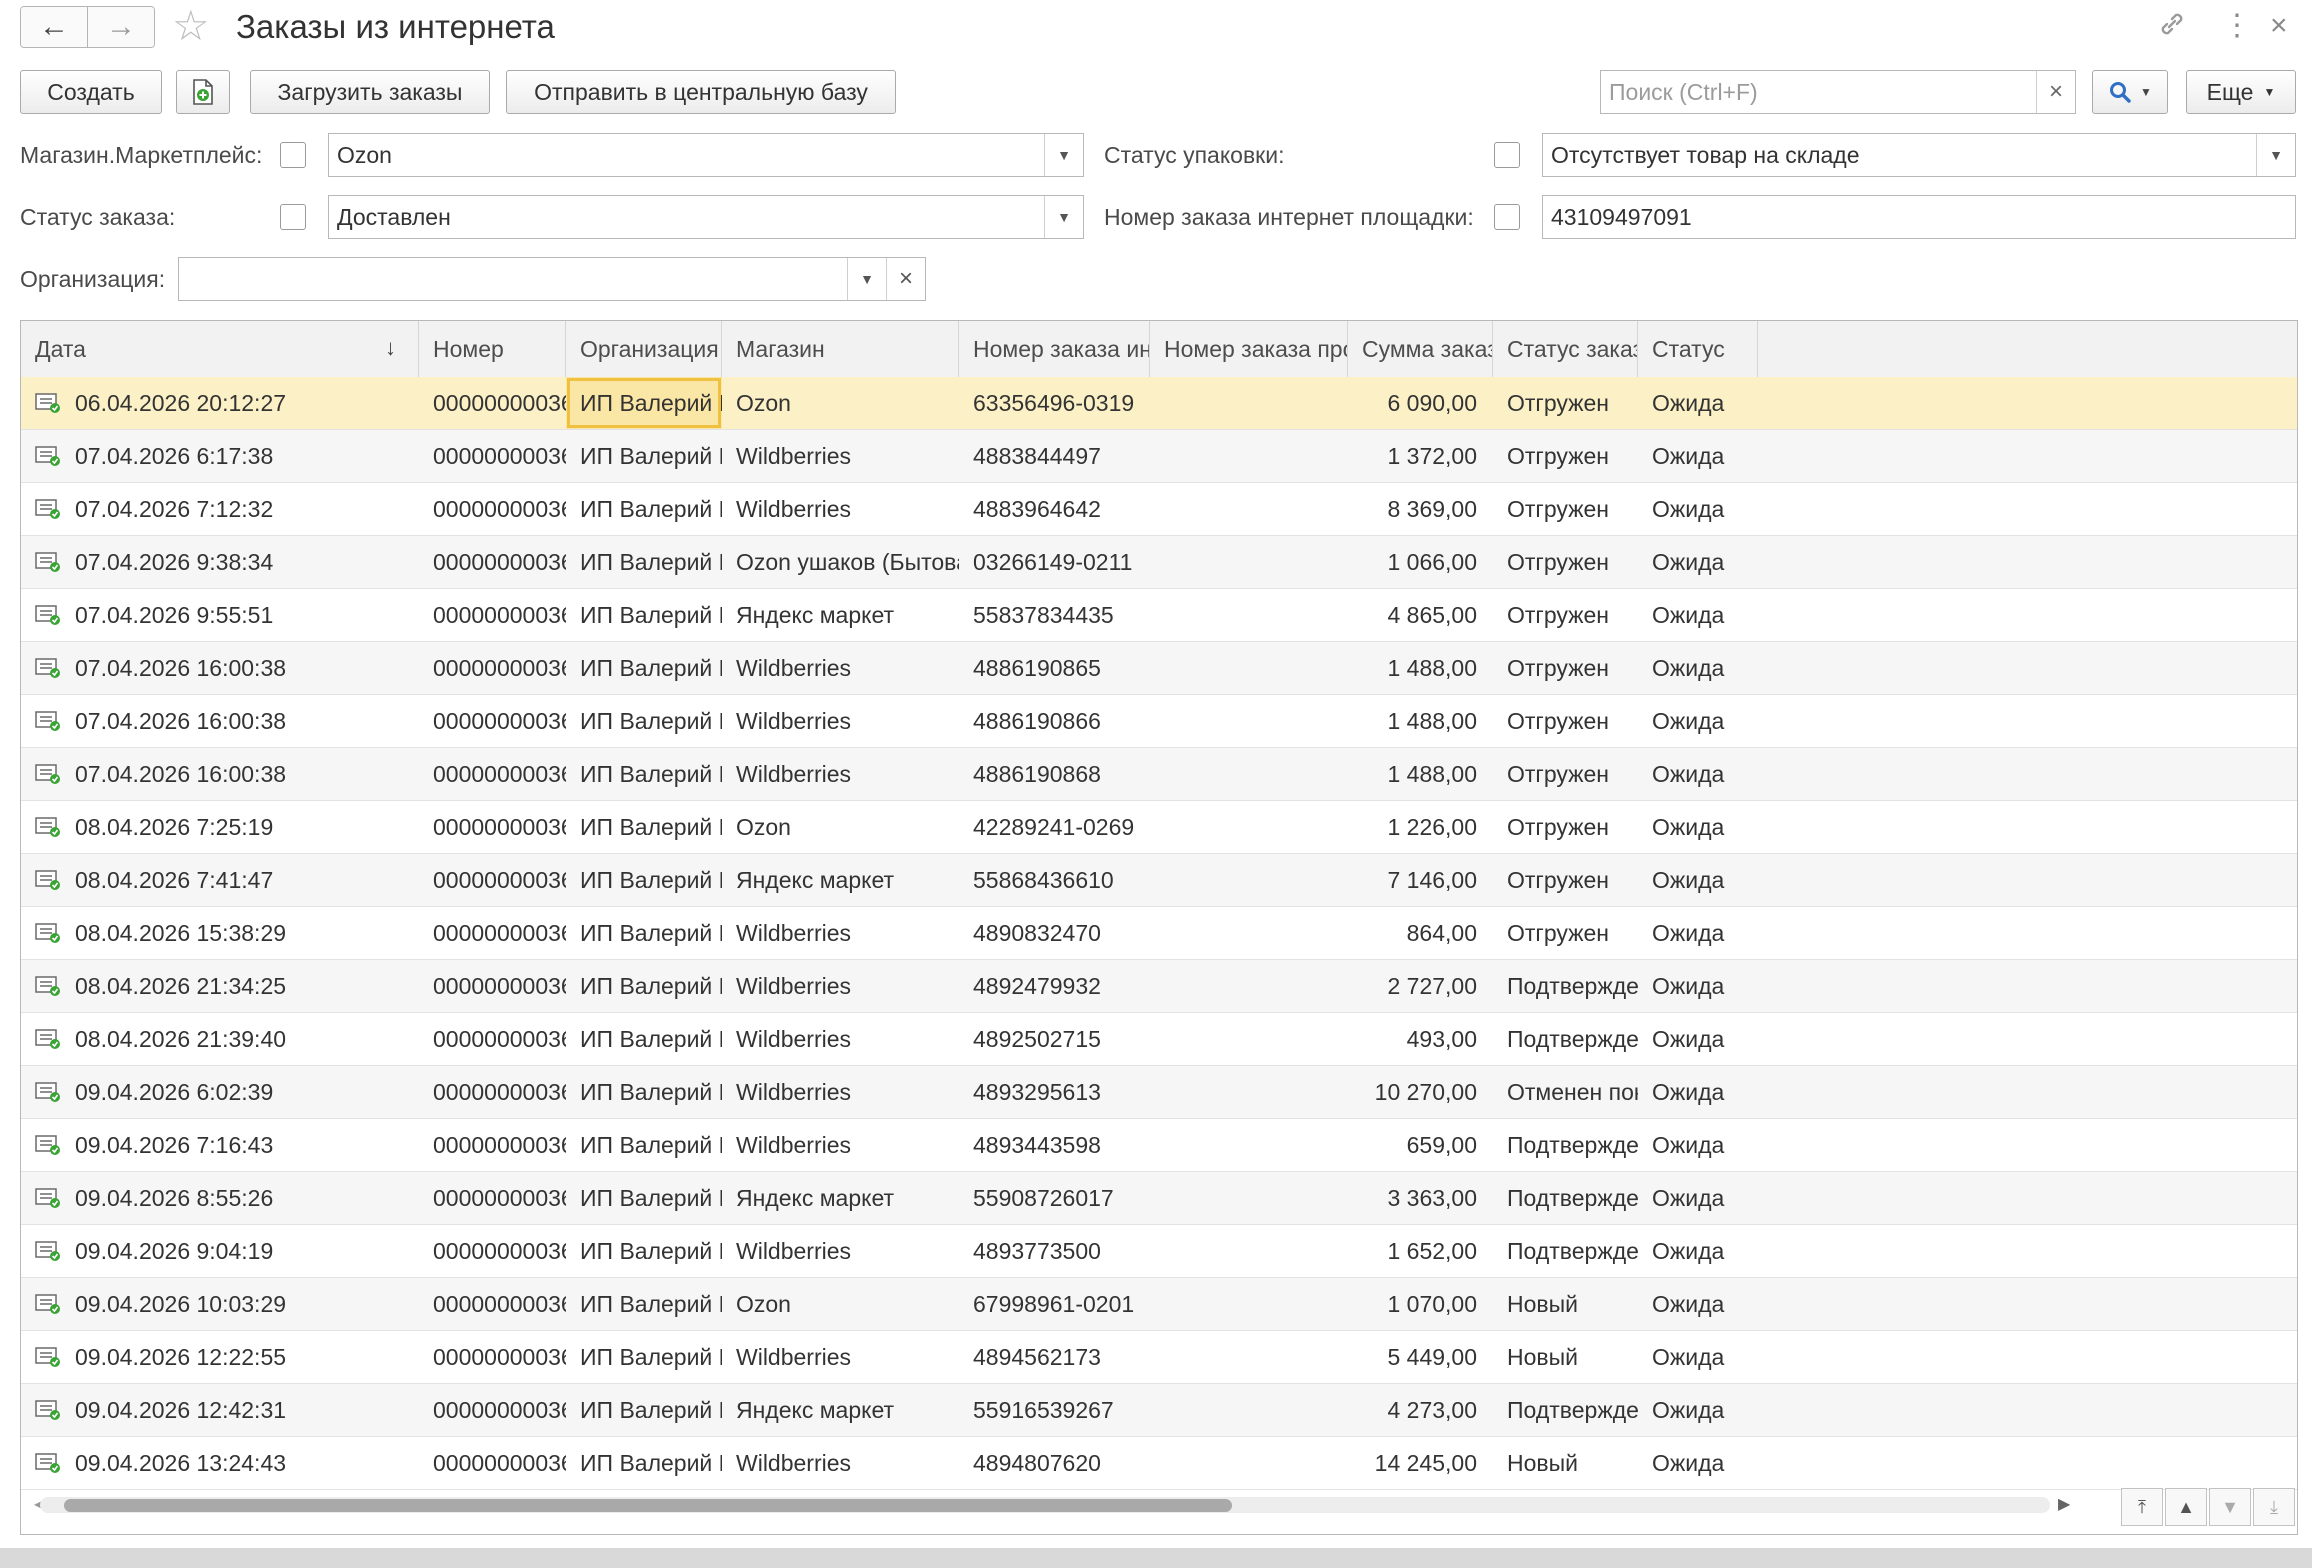 This screenshot has width=2312, height=1568. Describe the element at coordinates (220, 986) in the screenshot. I see `cell-date: 08.04.2026 21:34:25` at that location.